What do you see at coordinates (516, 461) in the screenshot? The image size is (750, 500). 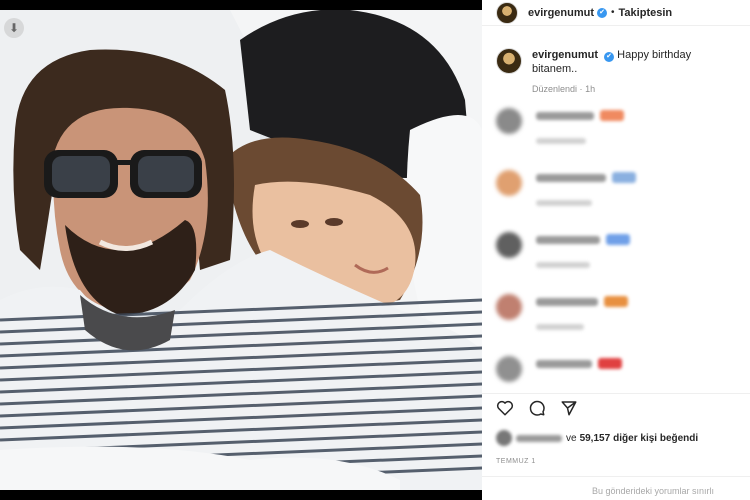 I see `post-date: TEMMUZ 1` at bounding box center [516, 461].